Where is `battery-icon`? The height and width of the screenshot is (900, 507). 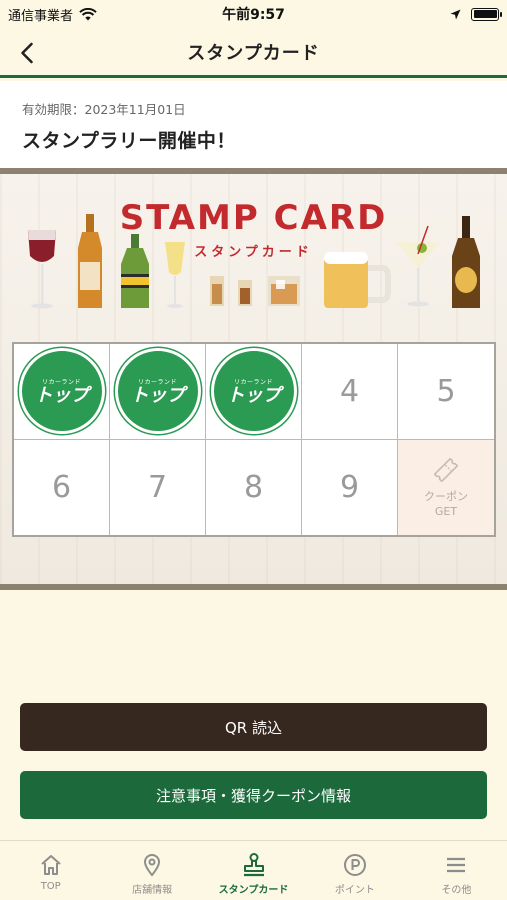
battery-icon is located at coordinates (486, 14).